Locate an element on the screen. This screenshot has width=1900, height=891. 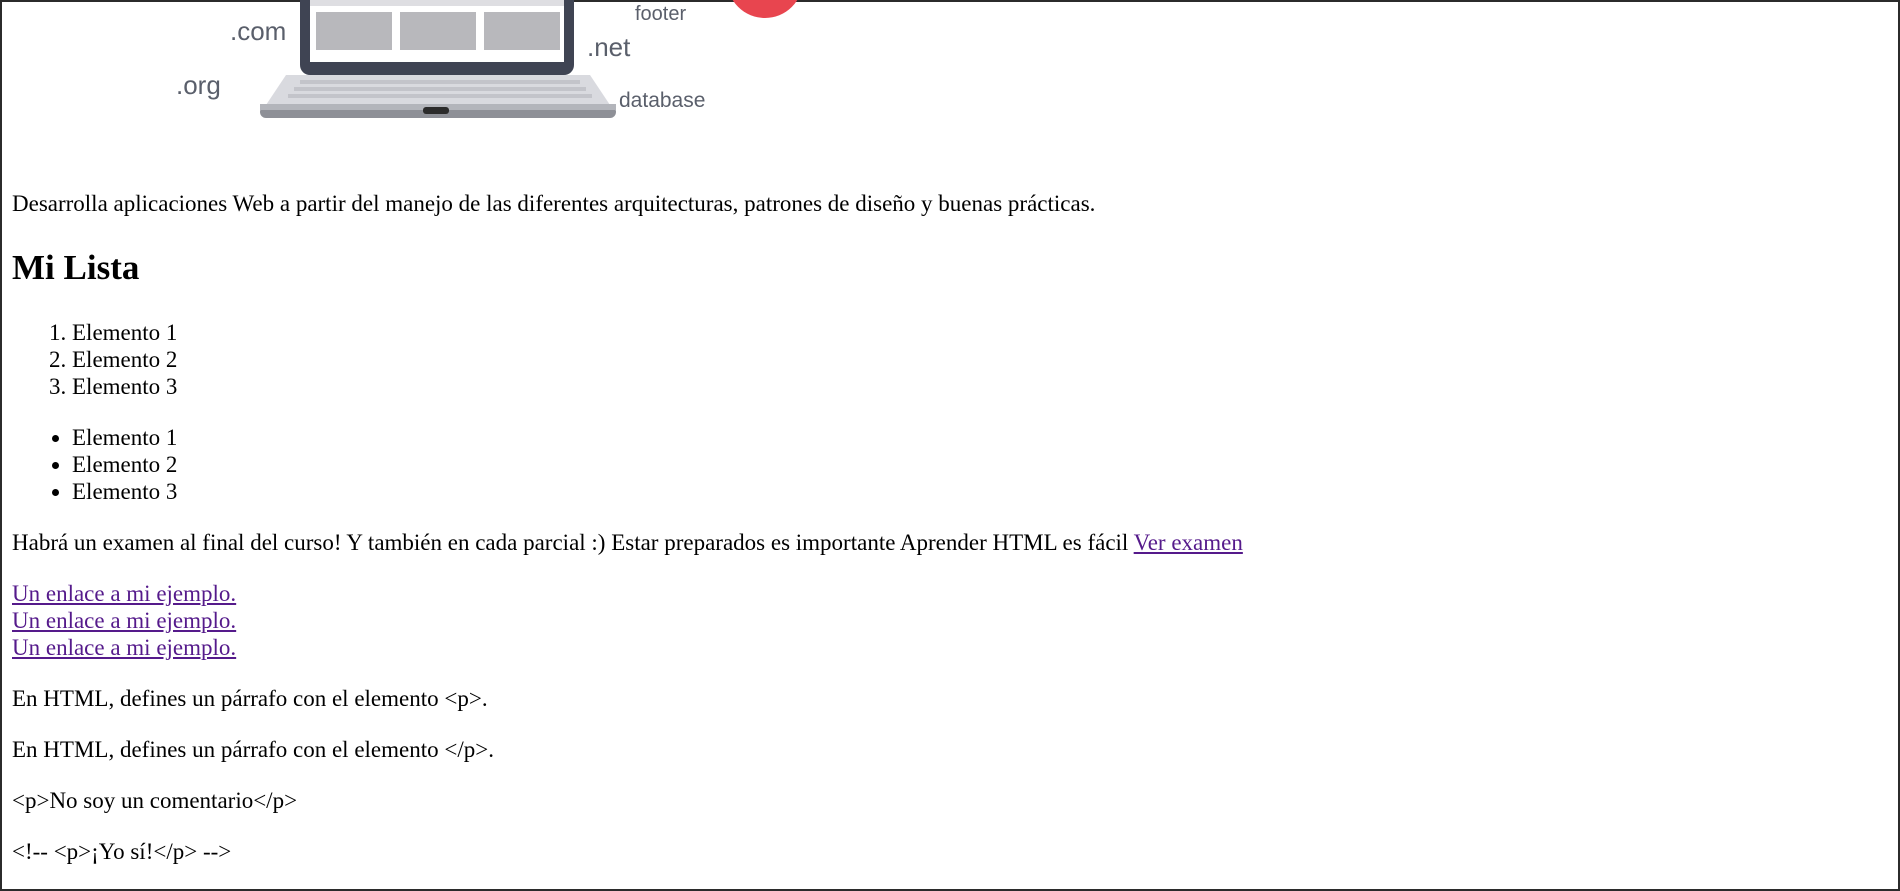
comment-paragraph: <!-- <p>¡Yo sí!</p> --> is located at coordinates (122, 851).